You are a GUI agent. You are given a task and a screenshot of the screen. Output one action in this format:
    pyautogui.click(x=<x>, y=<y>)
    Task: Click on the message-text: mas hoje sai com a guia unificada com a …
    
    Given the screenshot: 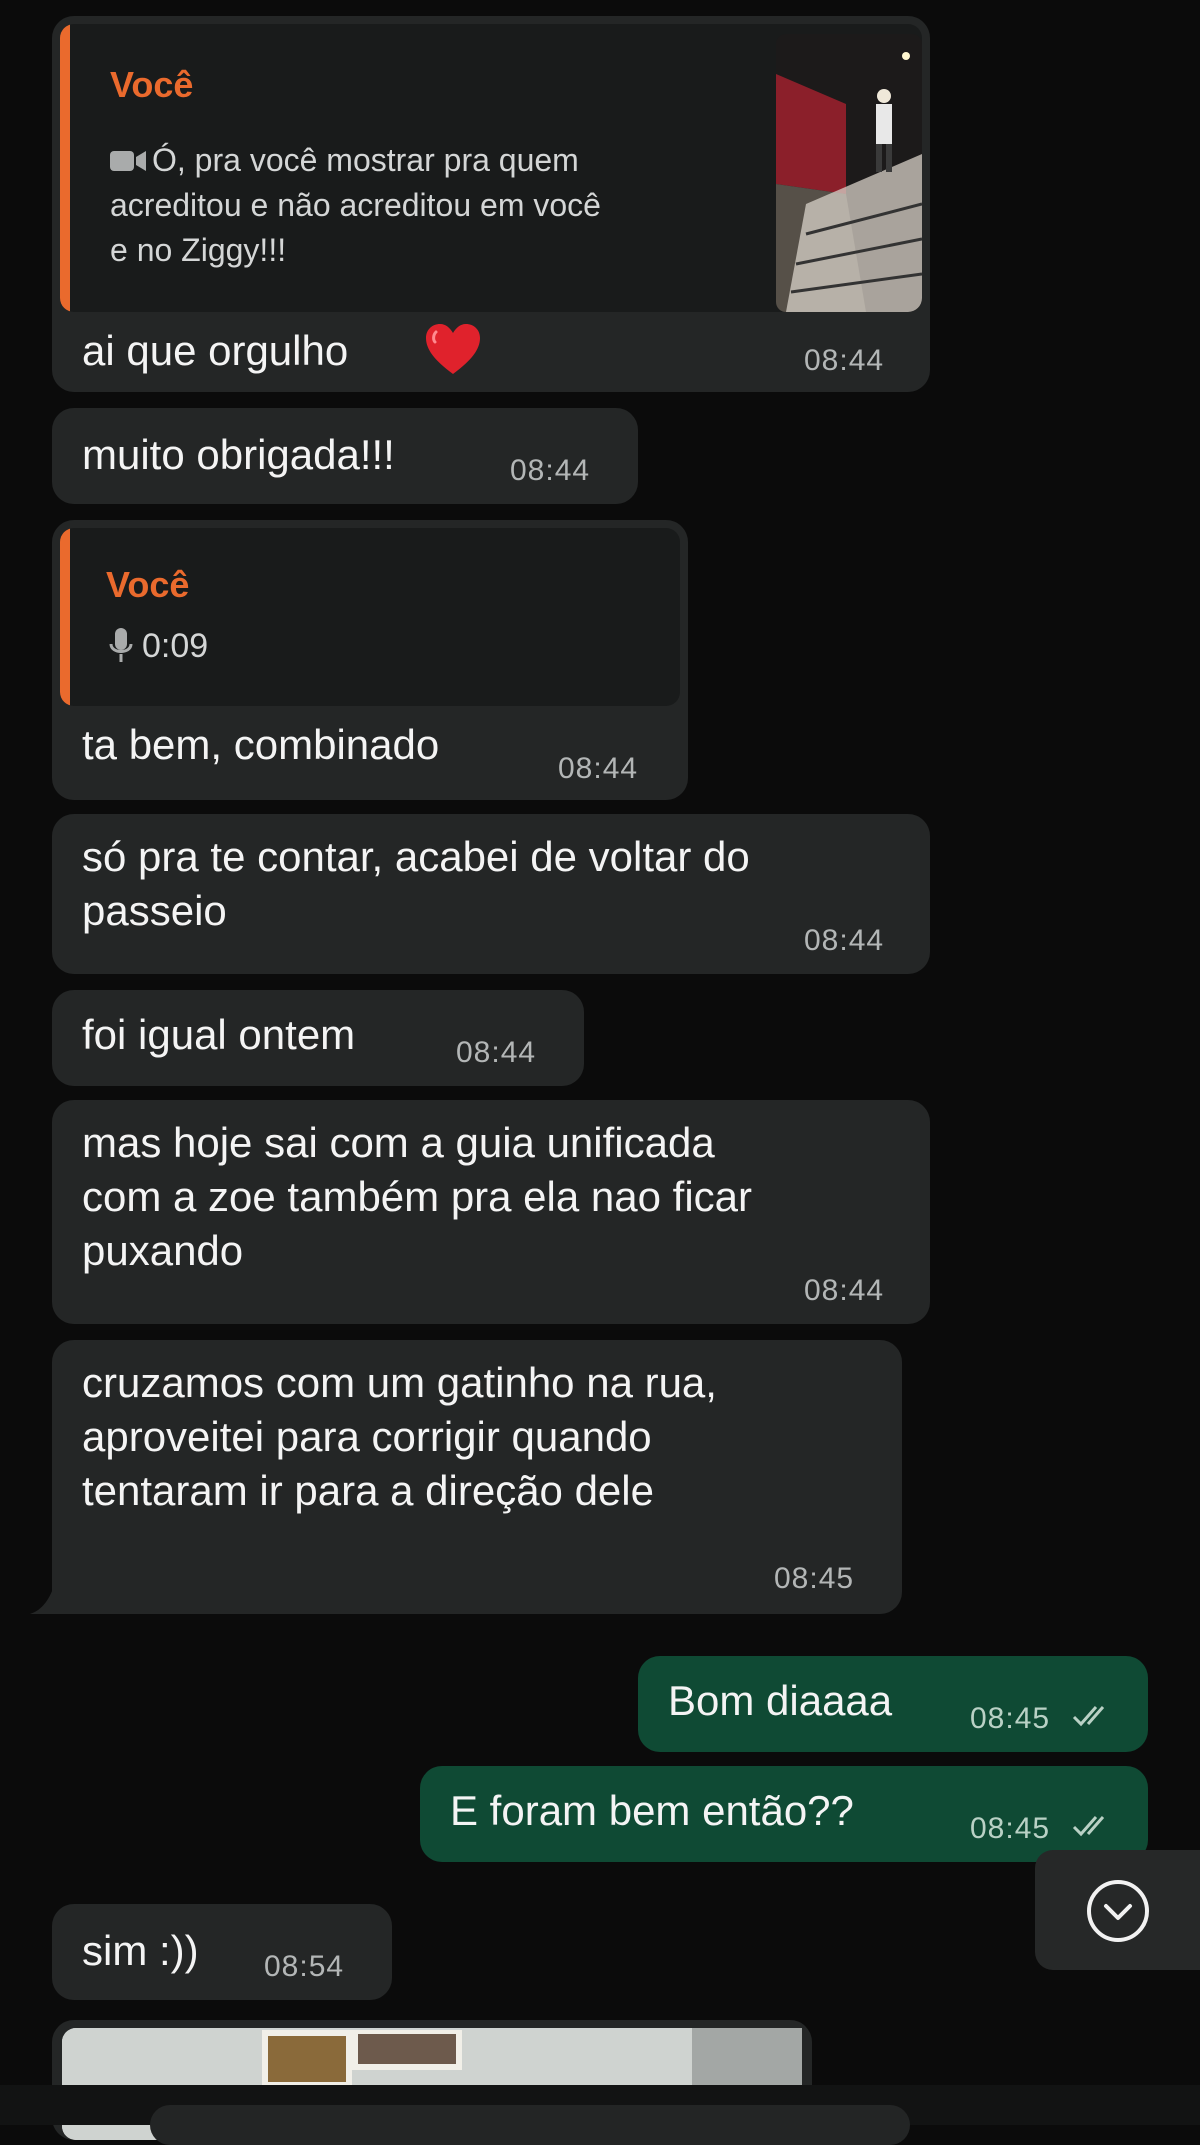 What is the action you would take?
    pyautogui.click(x=417, y=1196)
    